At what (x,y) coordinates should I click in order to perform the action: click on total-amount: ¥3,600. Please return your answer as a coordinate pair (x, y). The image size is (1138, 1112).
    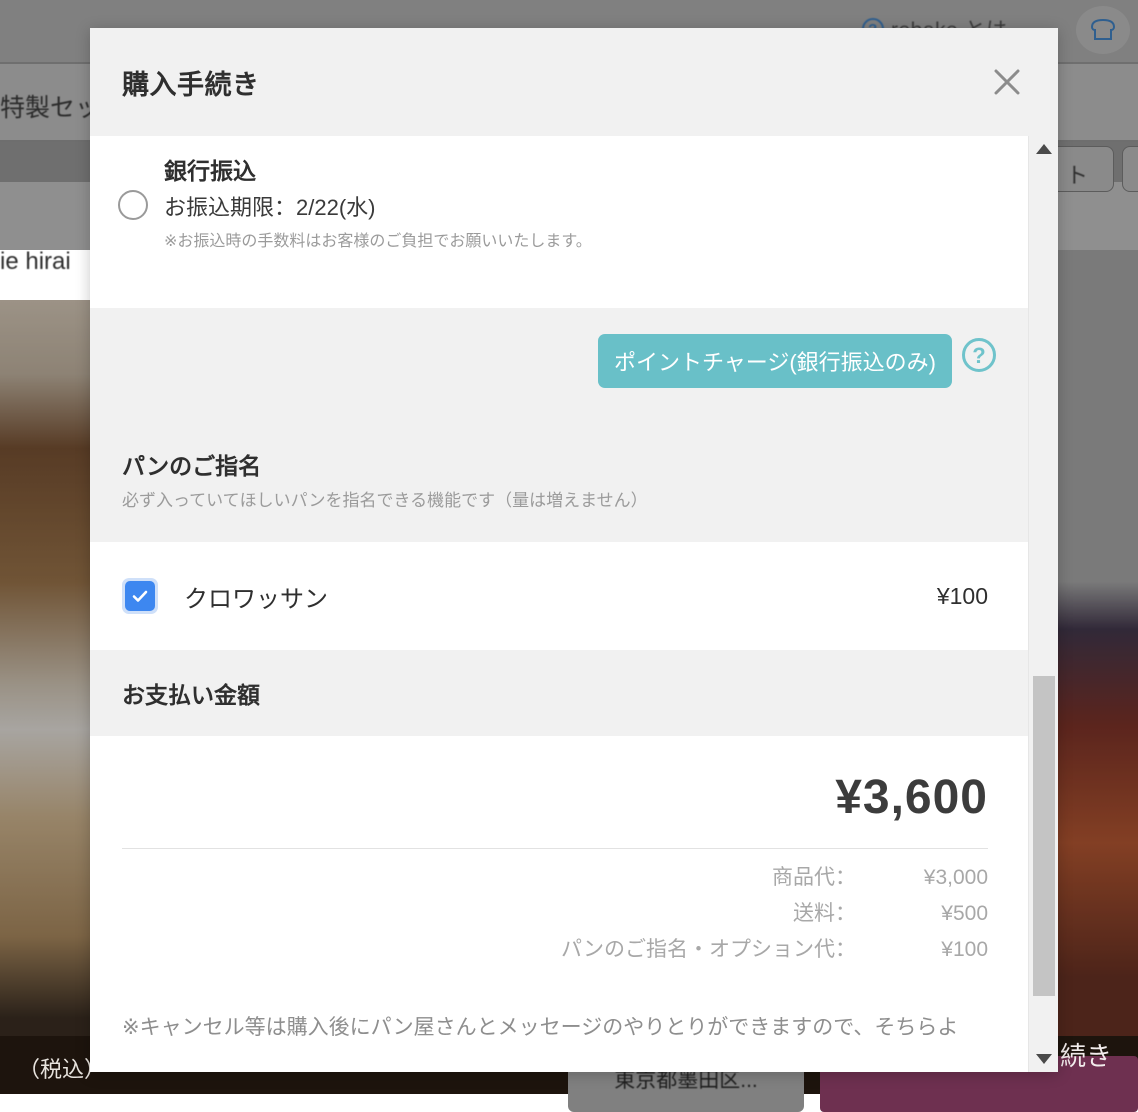
    Looking at the image, I should click on (555, 798).